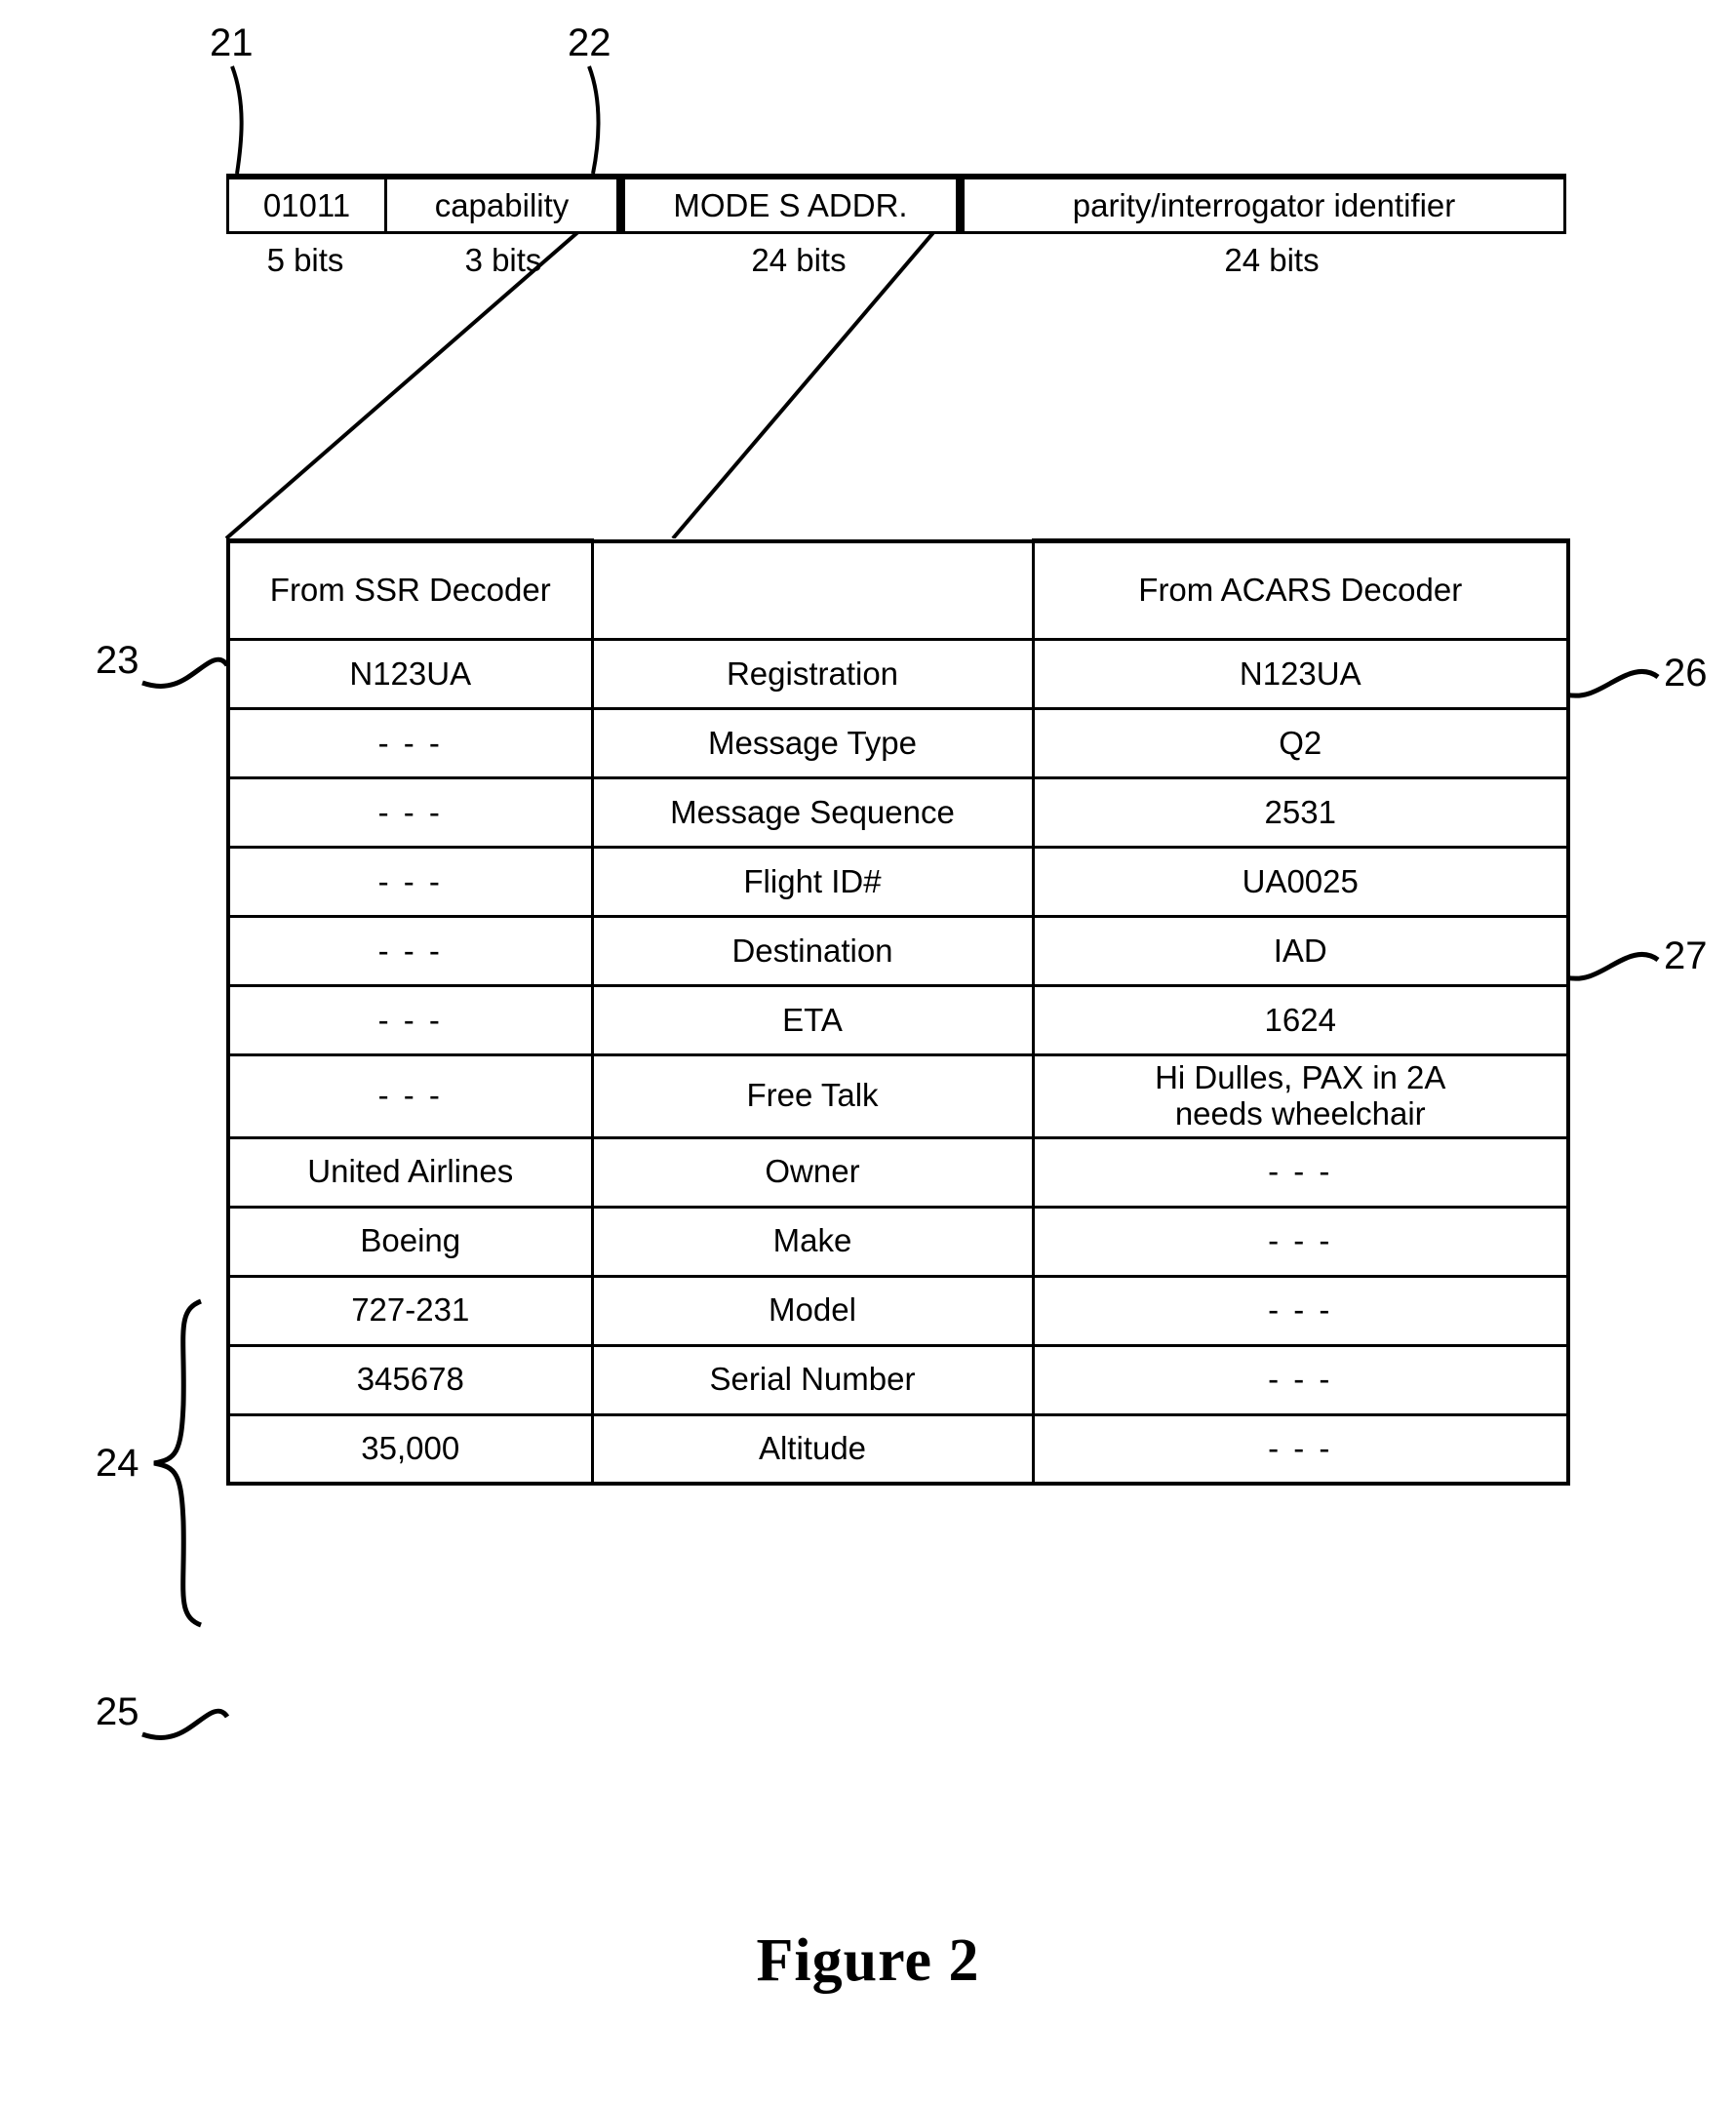 The image size is (1736, 2104). I want to click on table-row: - - - Message Sequence 2531, so click(898, 812).